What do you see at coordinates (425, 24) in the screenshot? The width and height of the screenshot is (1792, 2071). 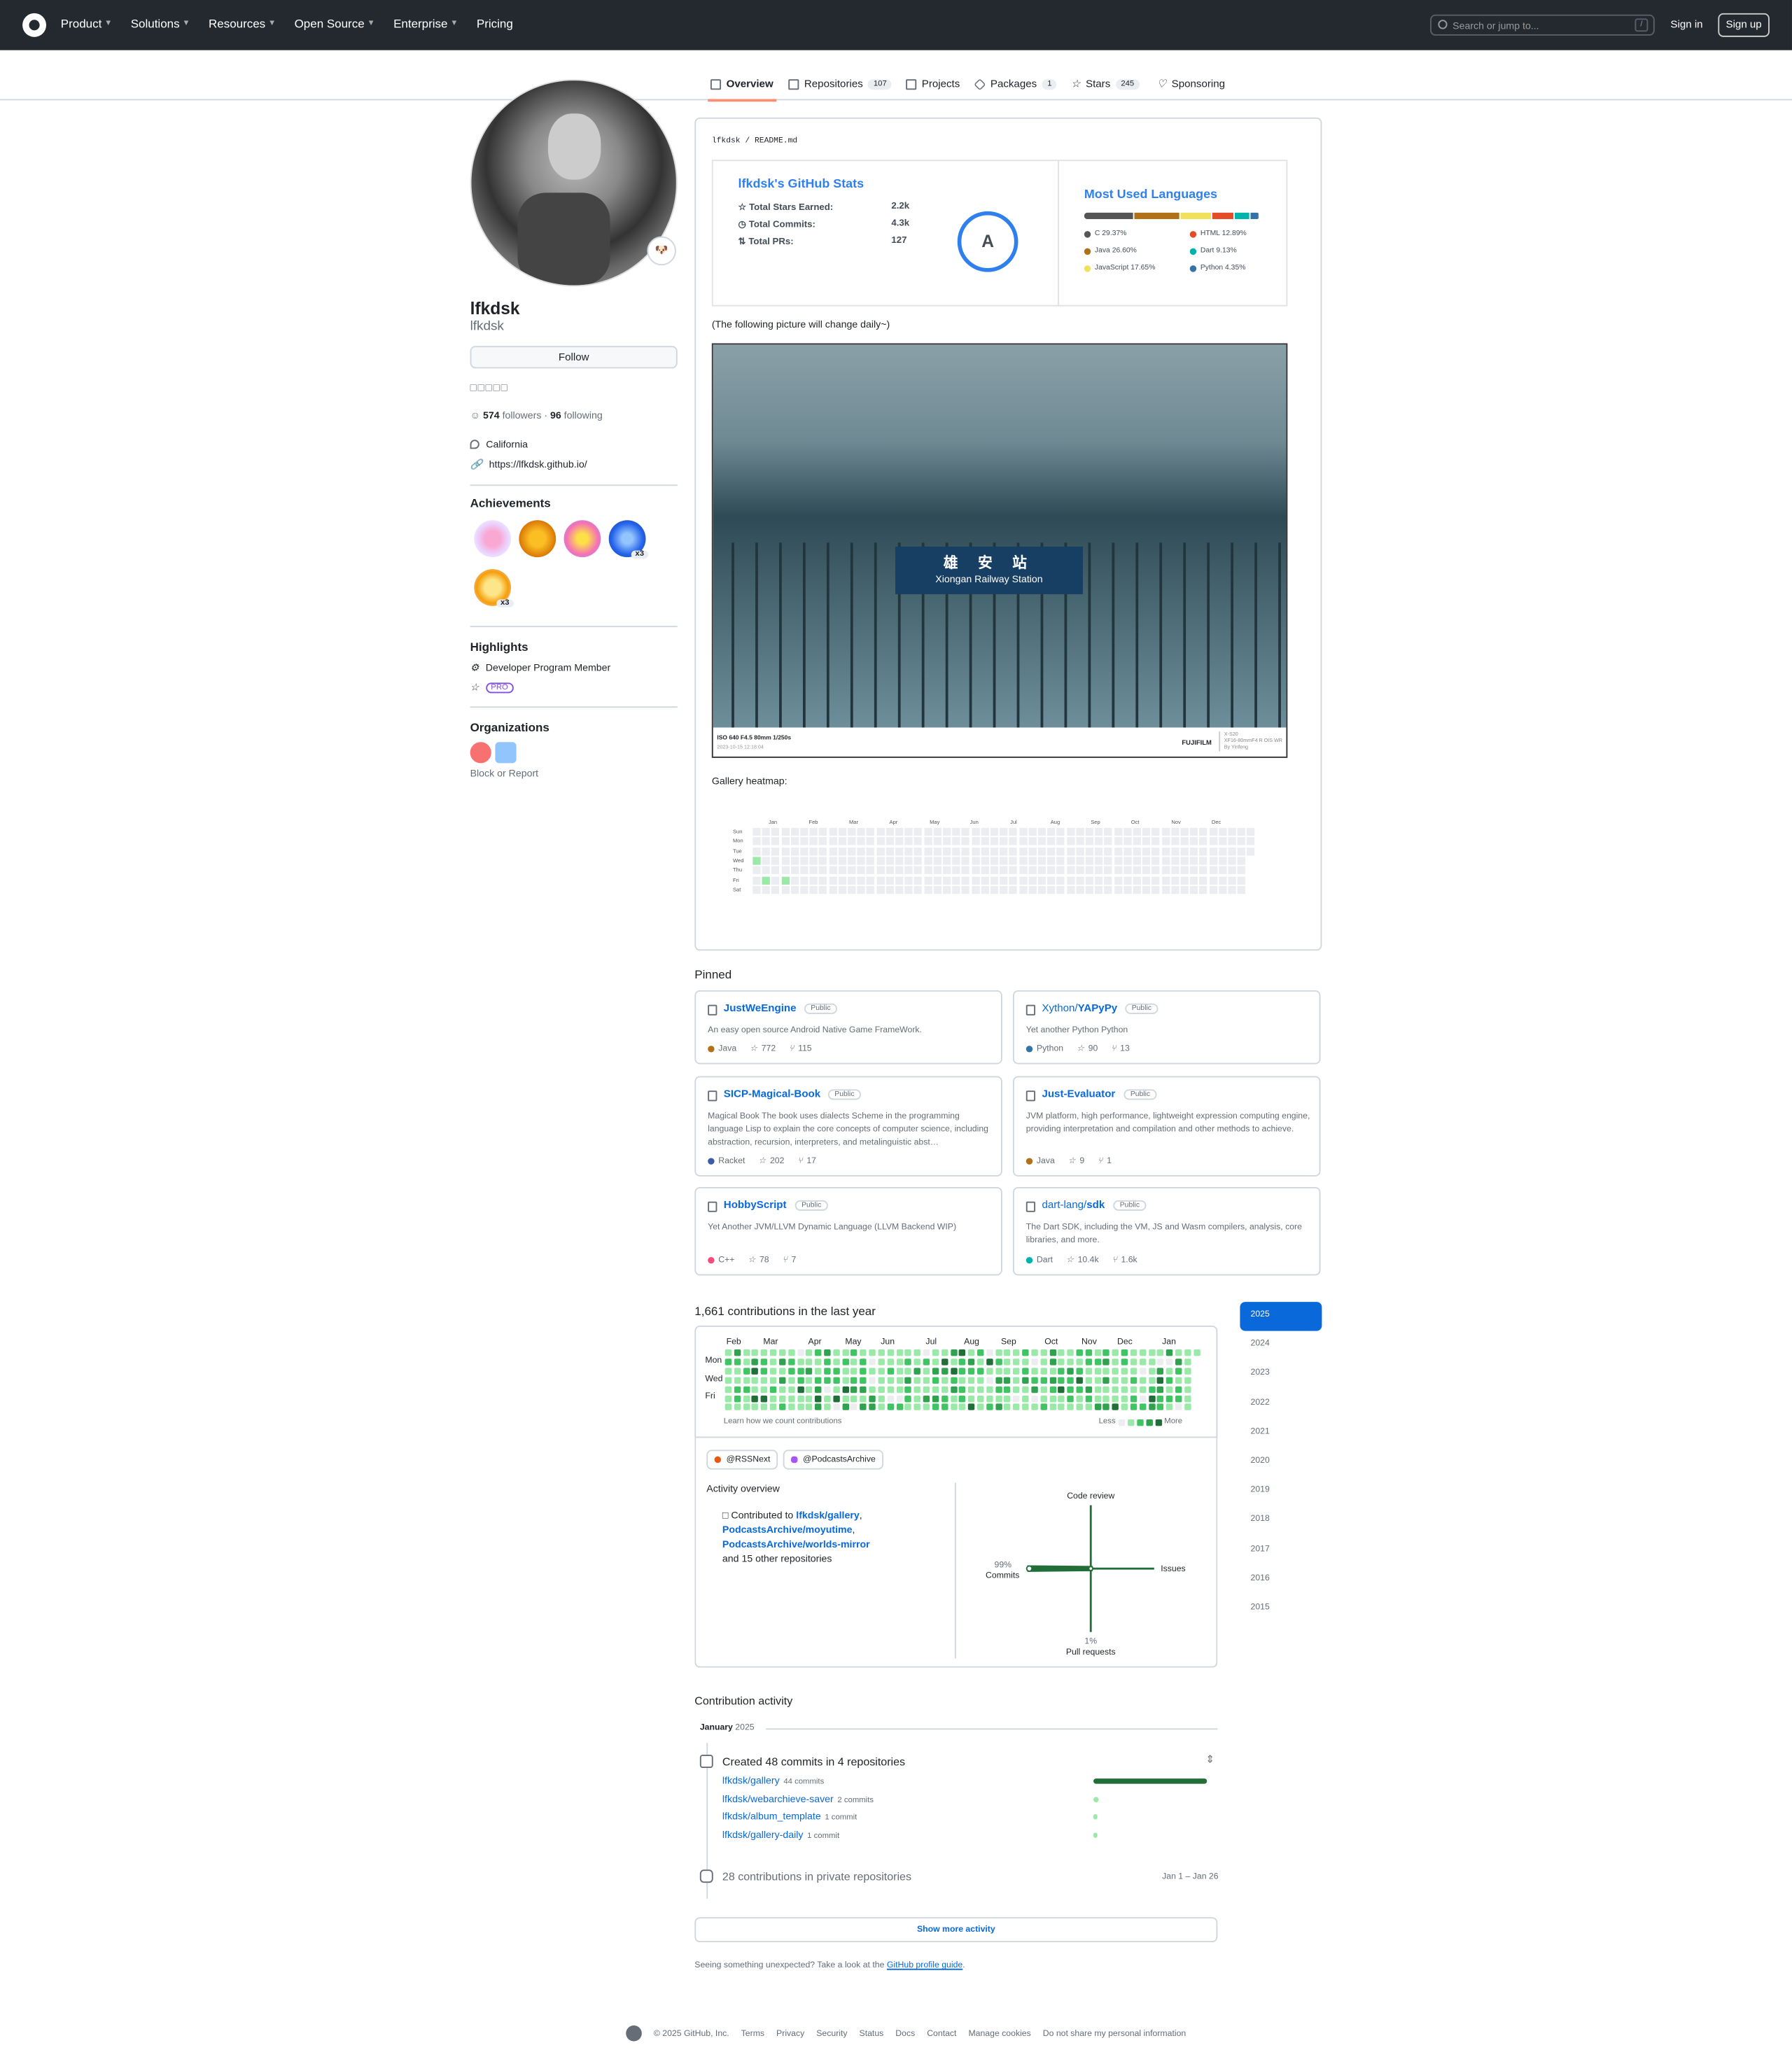 I see `nav-enterprise: Enterprise ▼` at bounding box center [425, 24].